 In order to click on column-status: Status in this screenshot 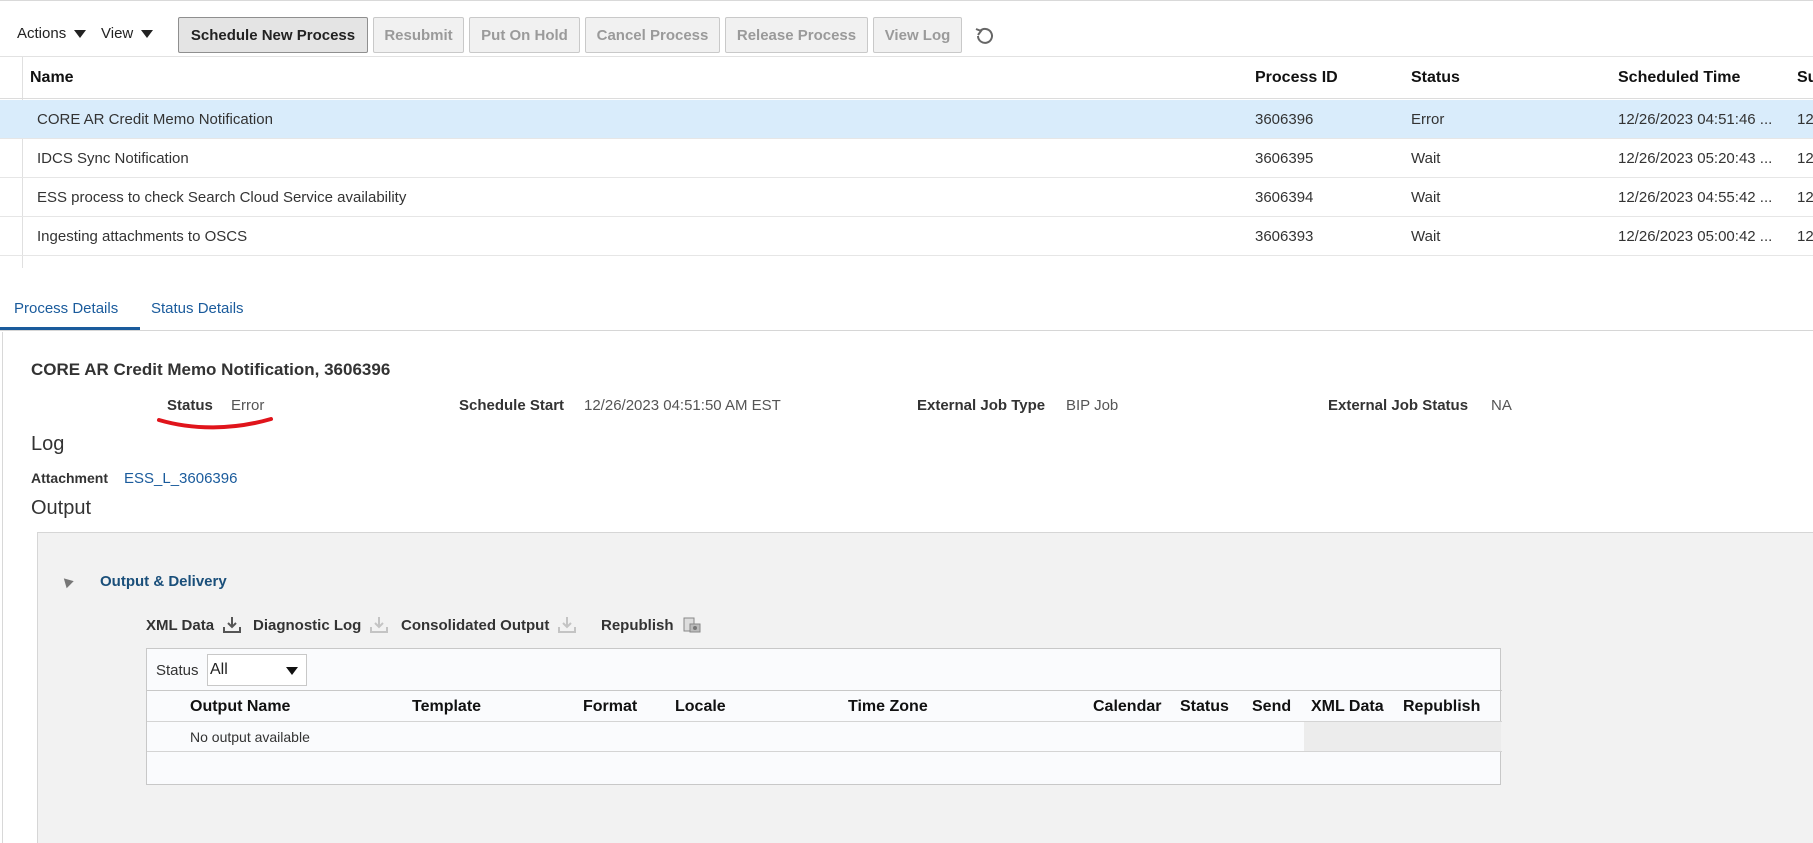, I will do `click(1435, 78)`.